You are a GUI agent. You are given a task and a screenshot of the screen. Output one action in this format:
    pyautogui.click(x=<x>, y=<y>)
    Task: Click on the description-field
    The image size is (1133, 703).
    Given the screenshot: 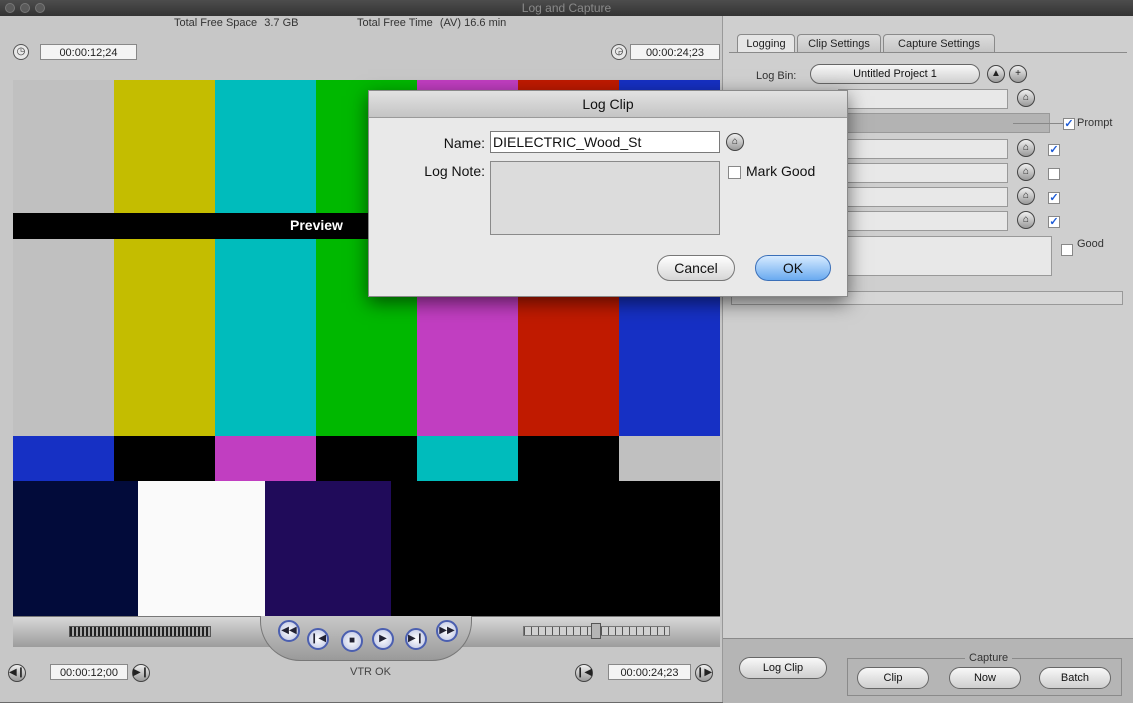 What is the action you would take?
    pyautogui.click(x=923, y=149)
    